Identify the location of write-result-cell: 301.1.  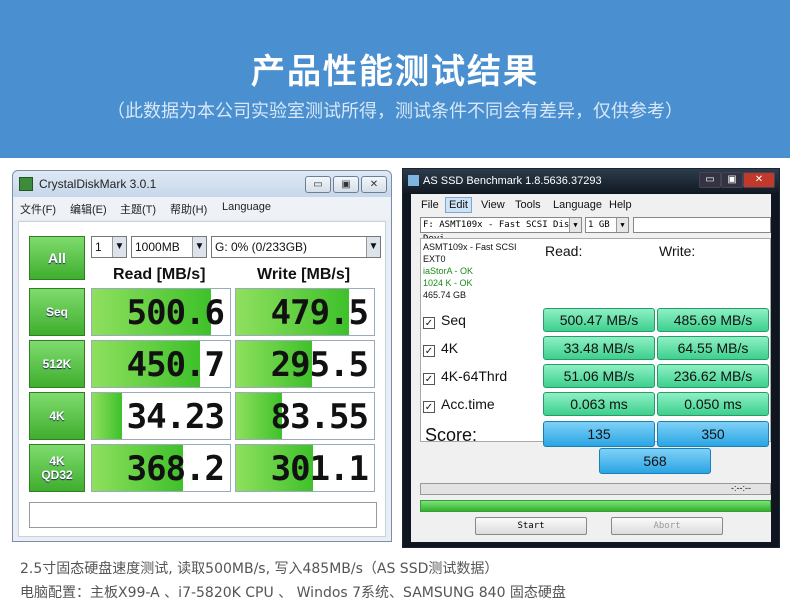
(305, 468).